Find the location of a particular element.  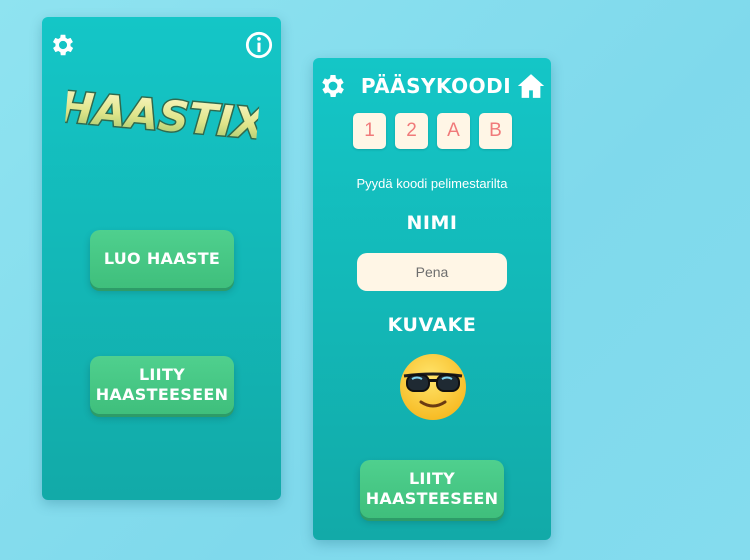

name-label: NIMI is located at coordinates (432, 223).